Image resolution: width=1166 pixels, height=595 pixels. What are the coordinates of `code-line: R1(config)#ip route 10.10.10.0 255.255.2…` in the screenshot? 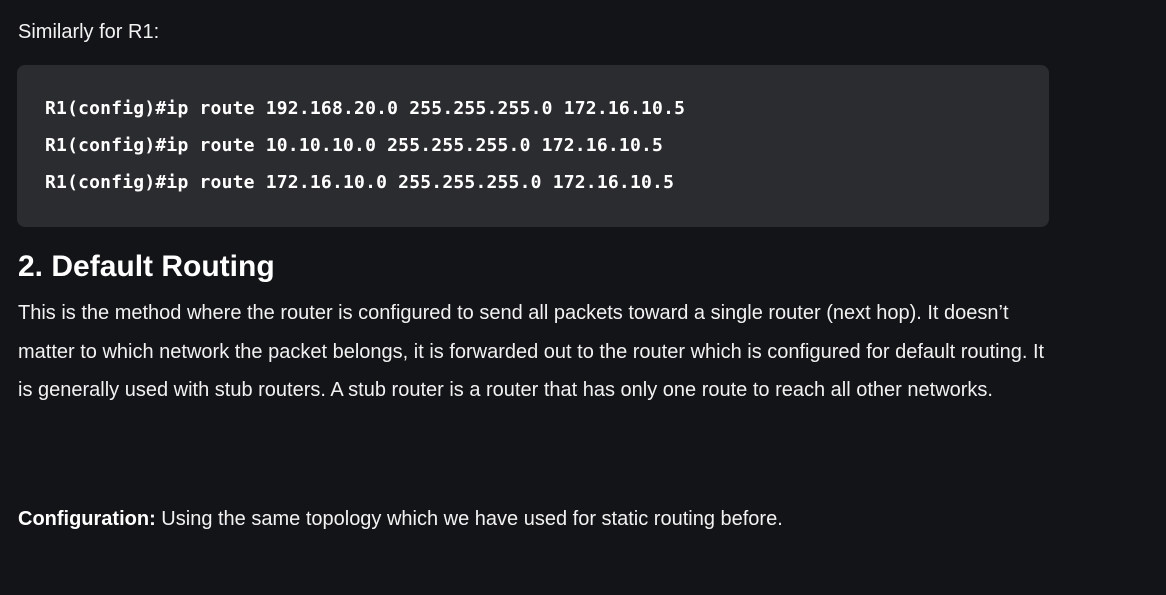 It's located at (354, 145).